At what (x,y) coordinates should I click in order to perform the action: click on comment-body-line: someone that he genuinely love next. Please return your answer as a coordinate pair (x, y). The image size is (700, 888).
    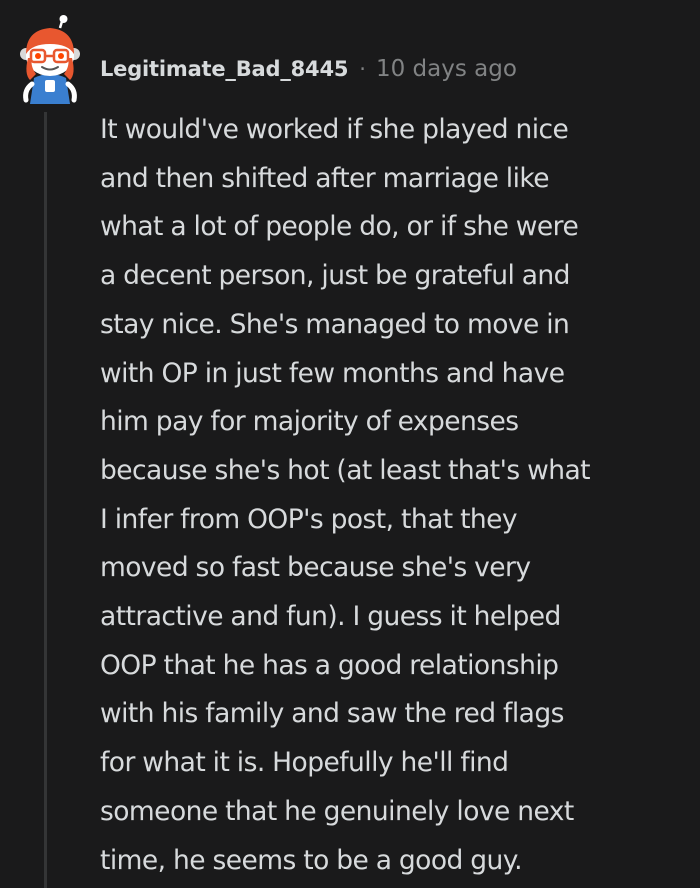
    Looking at the image, I should click on (337, 811).